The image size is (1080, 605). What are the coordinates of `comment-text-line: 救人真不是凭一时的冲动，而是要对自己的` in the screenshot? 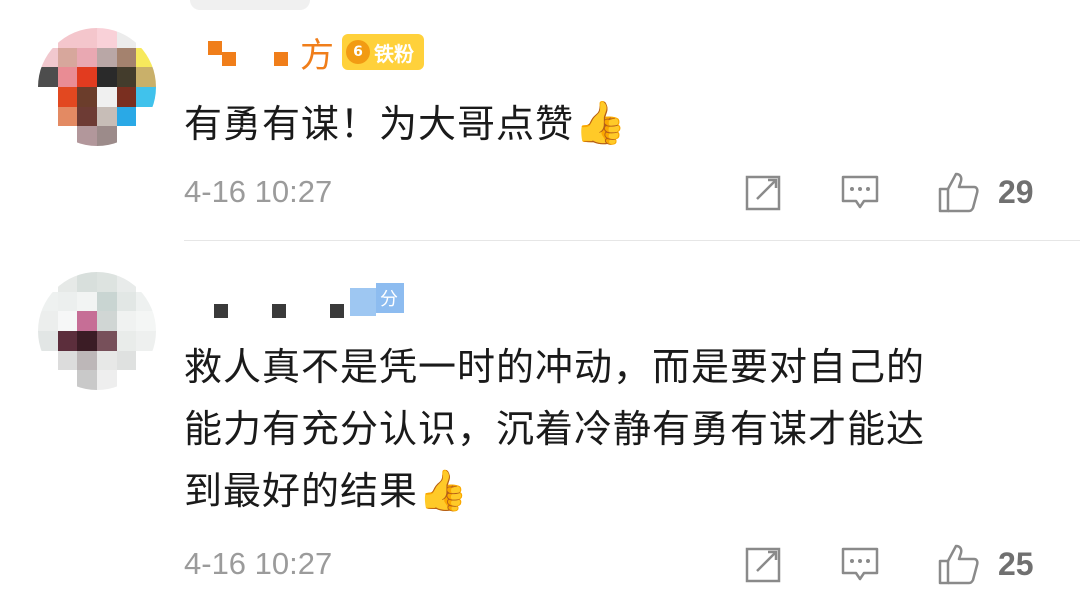 It's located at (555, 367).